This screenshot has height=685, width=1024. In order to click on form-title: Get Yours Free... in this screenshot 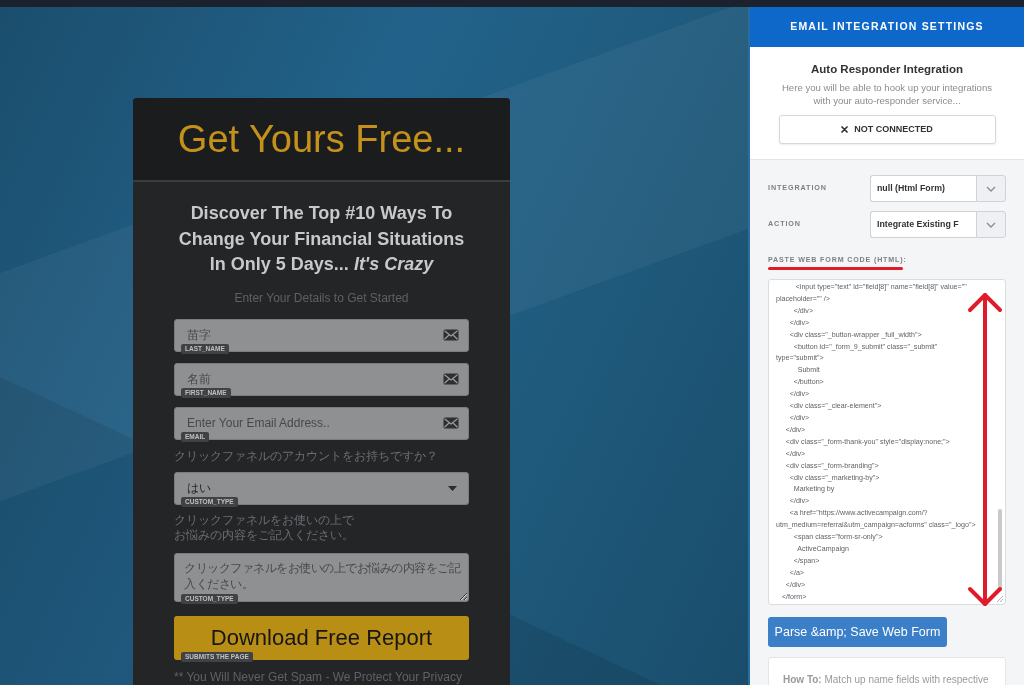, I will do `click(321, 139)`.